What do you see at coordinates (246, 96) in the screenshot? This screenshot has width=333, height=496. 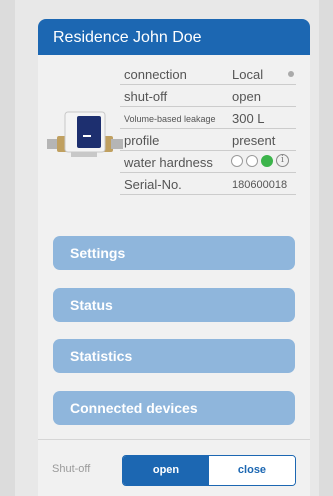 I see `shutoff-value: open` at bounding box center [246, 96].